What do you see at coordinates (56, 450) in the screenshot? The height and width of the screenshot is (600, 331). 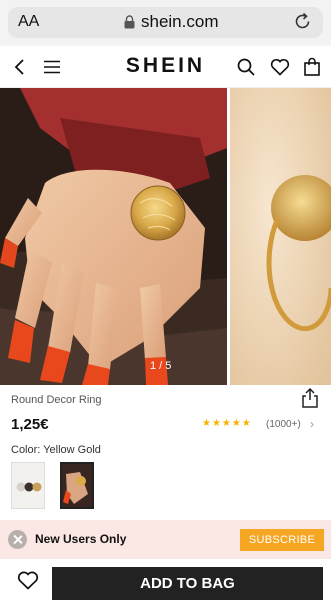 I see `color-label: Color: Yellow Gold` at bounding box center [56, 450].